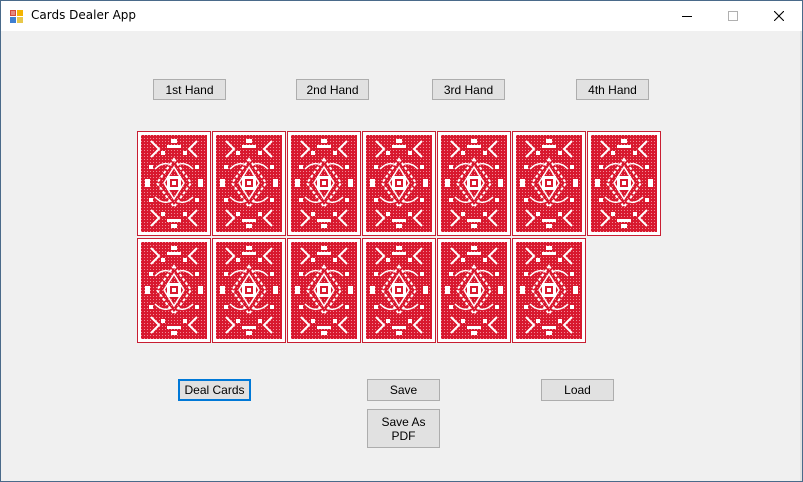 The width and height of the screenshot is (803, 482). Describe the element at coordinates (403, 390) in the screenshot. I see `save-button: Save` at that location.